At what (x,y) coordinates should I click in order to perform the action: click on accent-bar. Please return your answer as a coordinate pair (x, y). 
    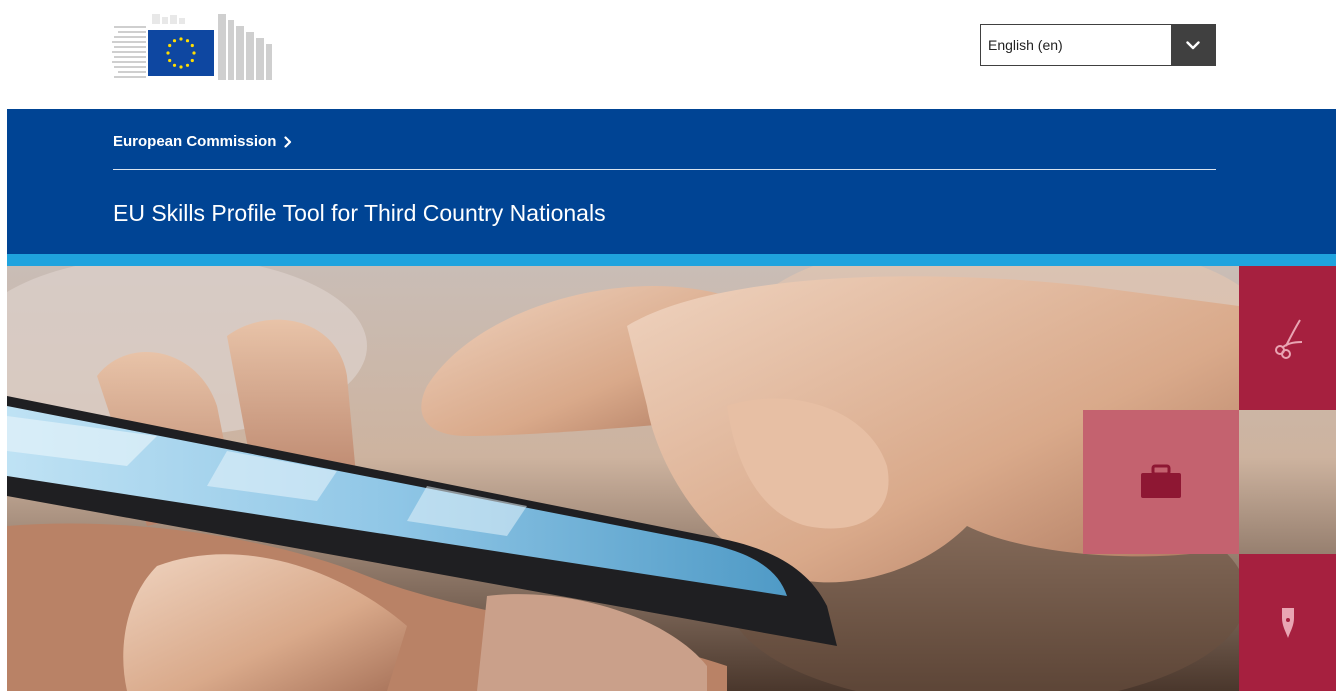
    Looking at the image, I should click on (671, 260).